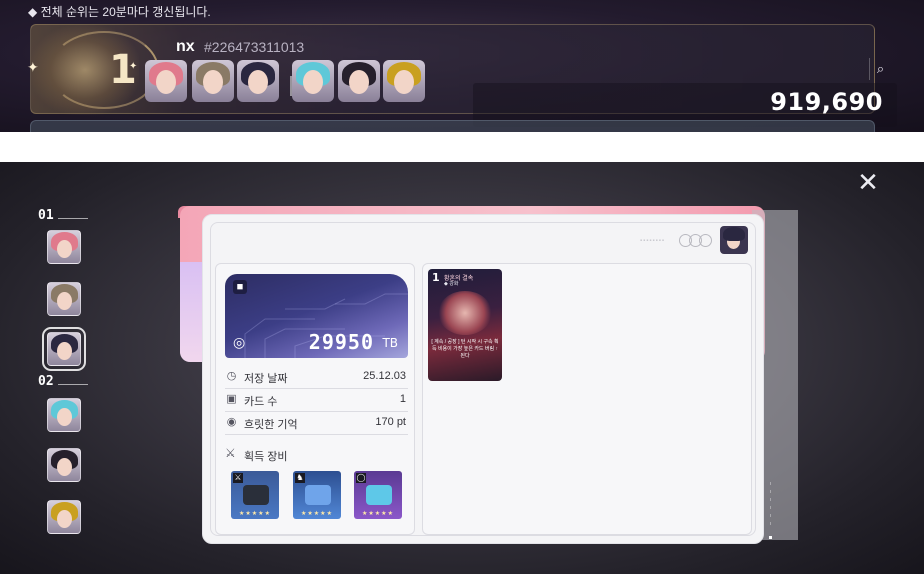  What do you see at coordinates (185, 46) in the screenshot?
I see `player-name: nx` at bounding box center [185, 46].